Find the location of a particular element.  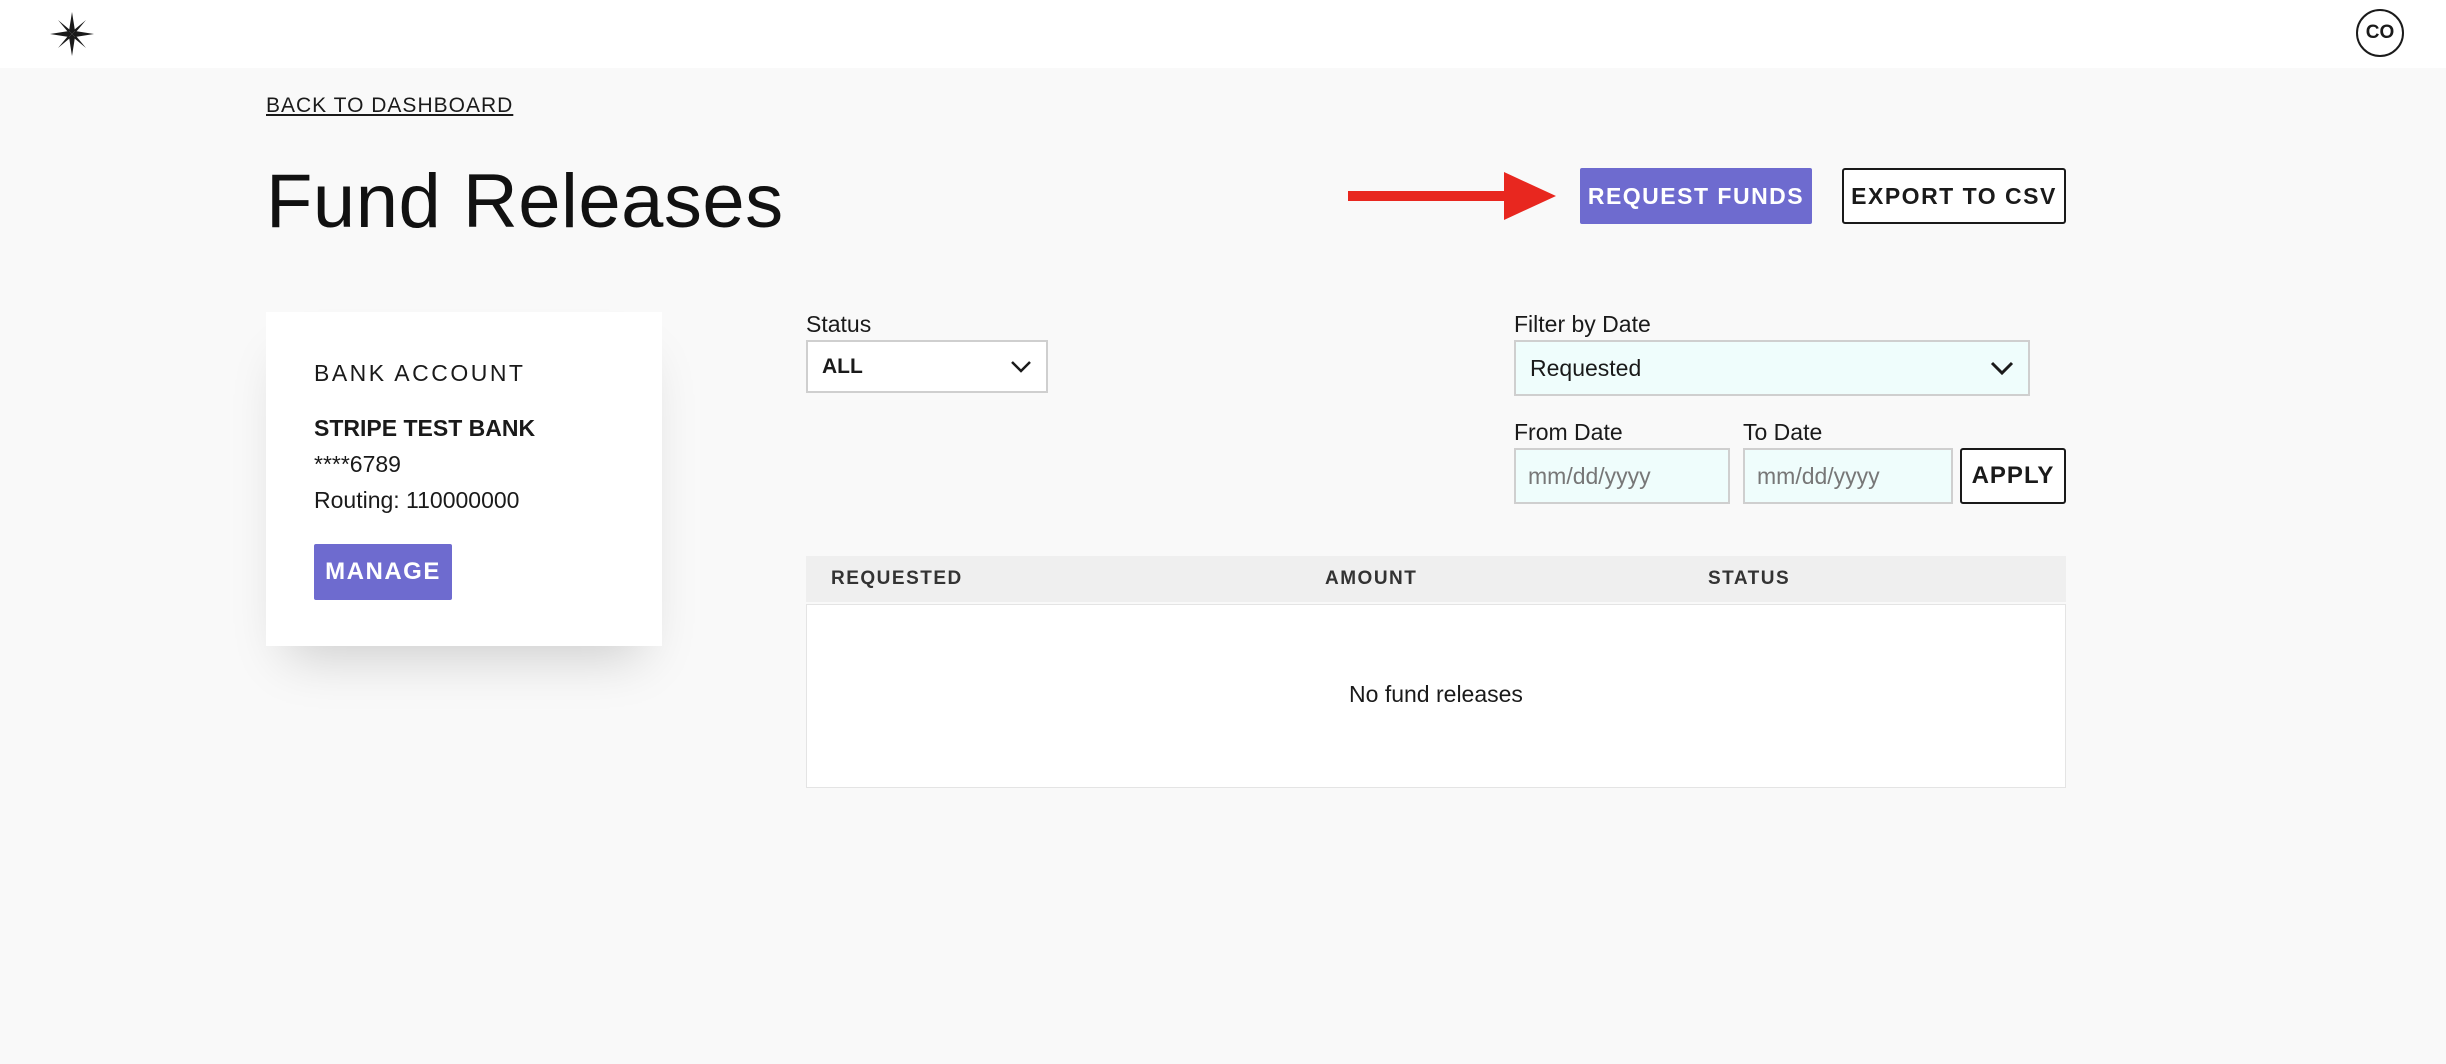

request-funds-button: REQUEST FUNDS is located at coordinates (1696, 196).